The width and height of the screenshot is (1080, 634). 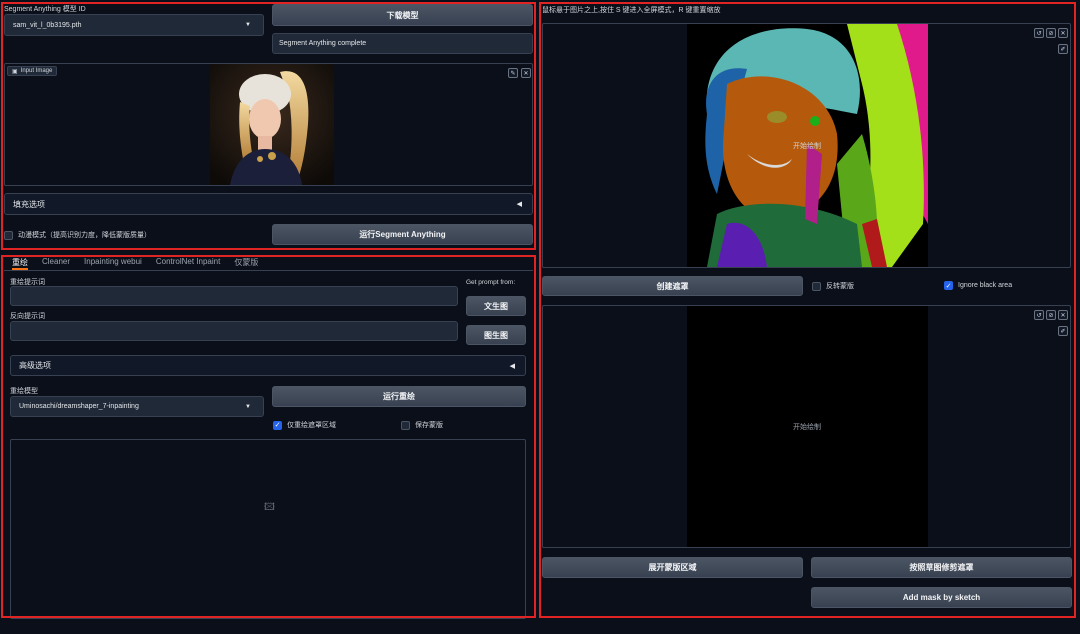 What do you see at coordinates (672, 286) in the screenshot?
I see `create-mask-button: 创建遮罩` at bounding box center [672, 286].